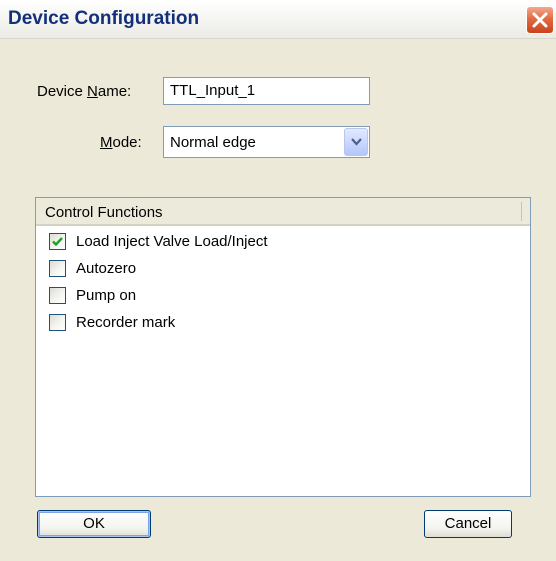 The height and width of the screenshot is (561, 556). I want to click on device-name-input: TTL_Input_1, so click(266, 91).